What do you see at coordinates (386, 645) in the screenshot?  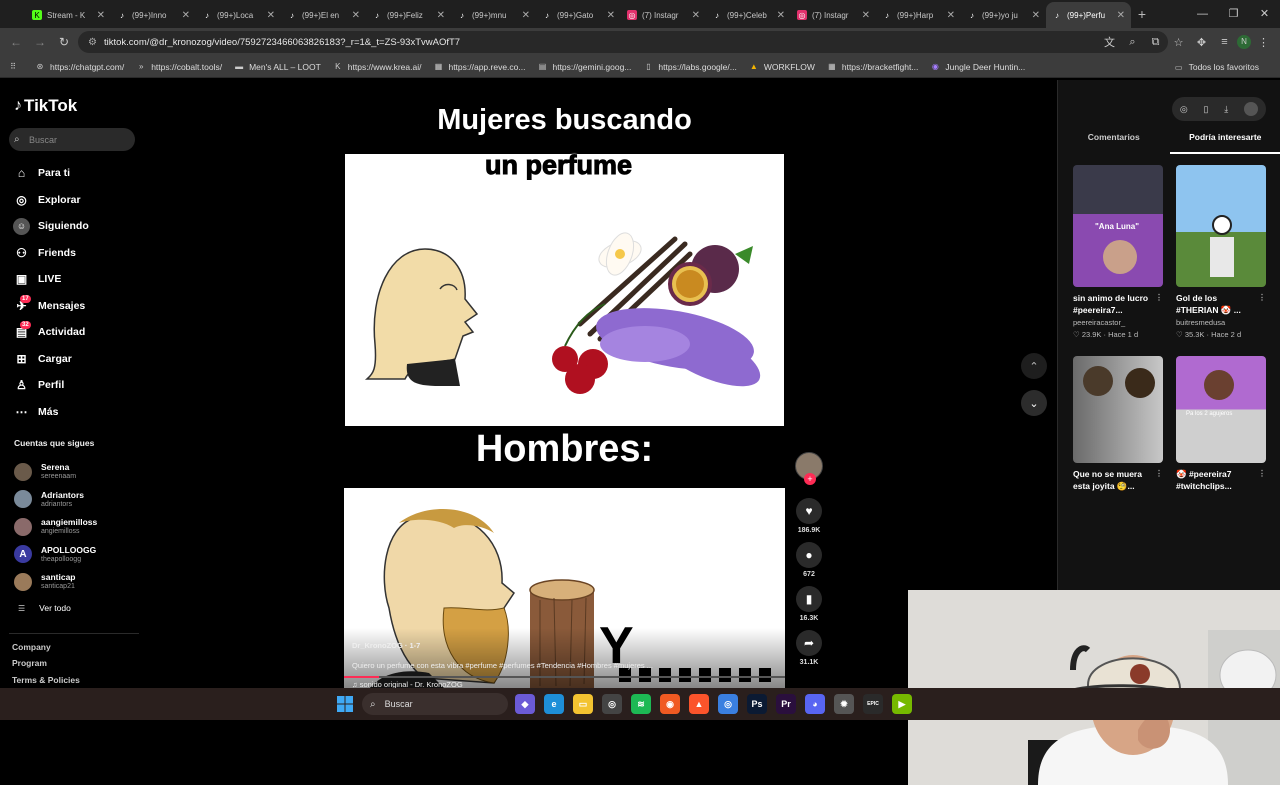 I see `video-author: Dr_KronoZOG · 1-7` at bounding box center [386, 645].